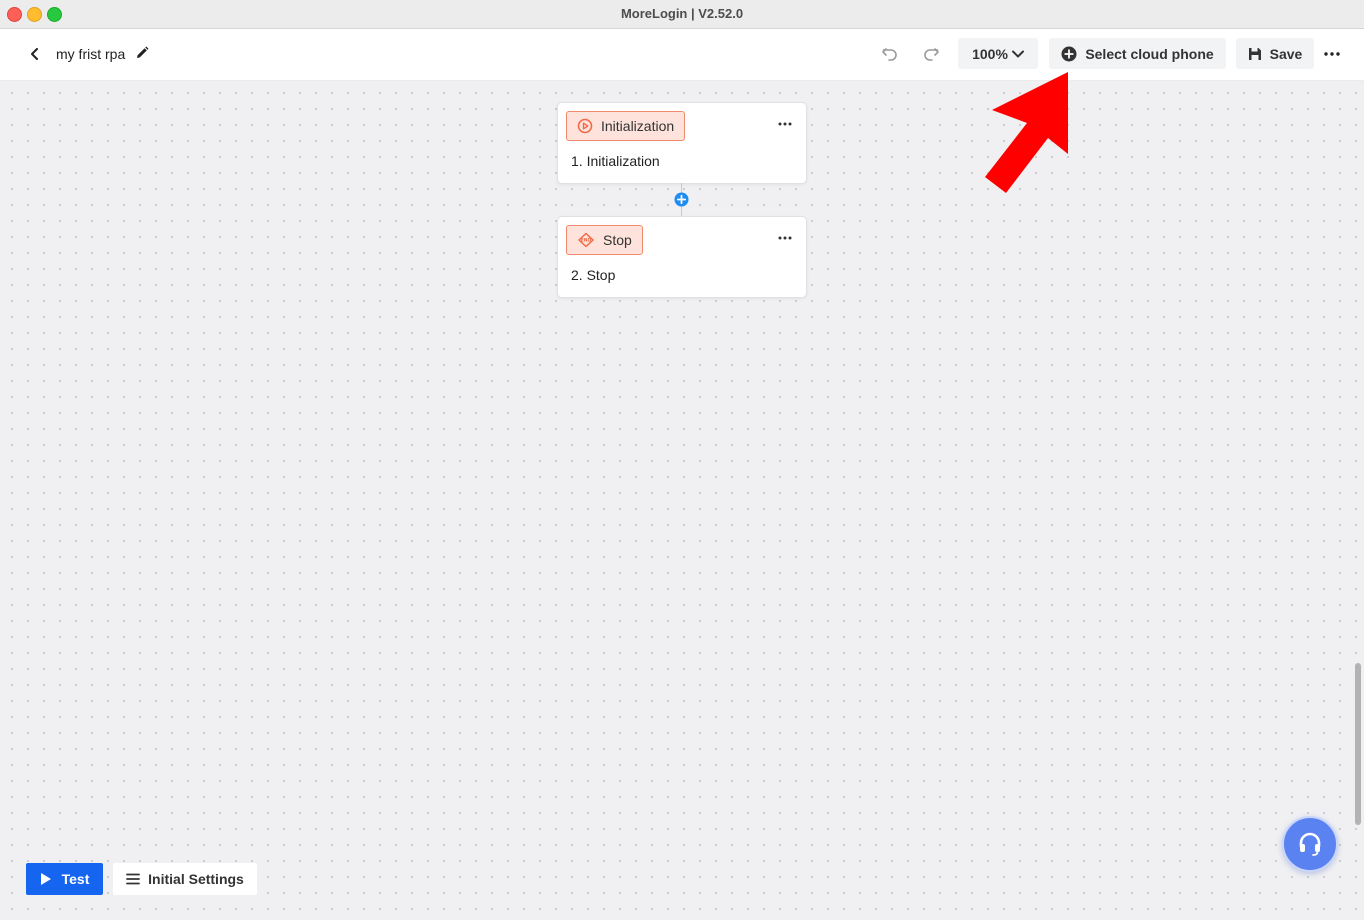 The height and width of the screenshot is (920, 1364). What do you see at coordinates (1069, 53) in the screenshot?
I see `plus-circle-icon` at bounding box center [1069, 53].